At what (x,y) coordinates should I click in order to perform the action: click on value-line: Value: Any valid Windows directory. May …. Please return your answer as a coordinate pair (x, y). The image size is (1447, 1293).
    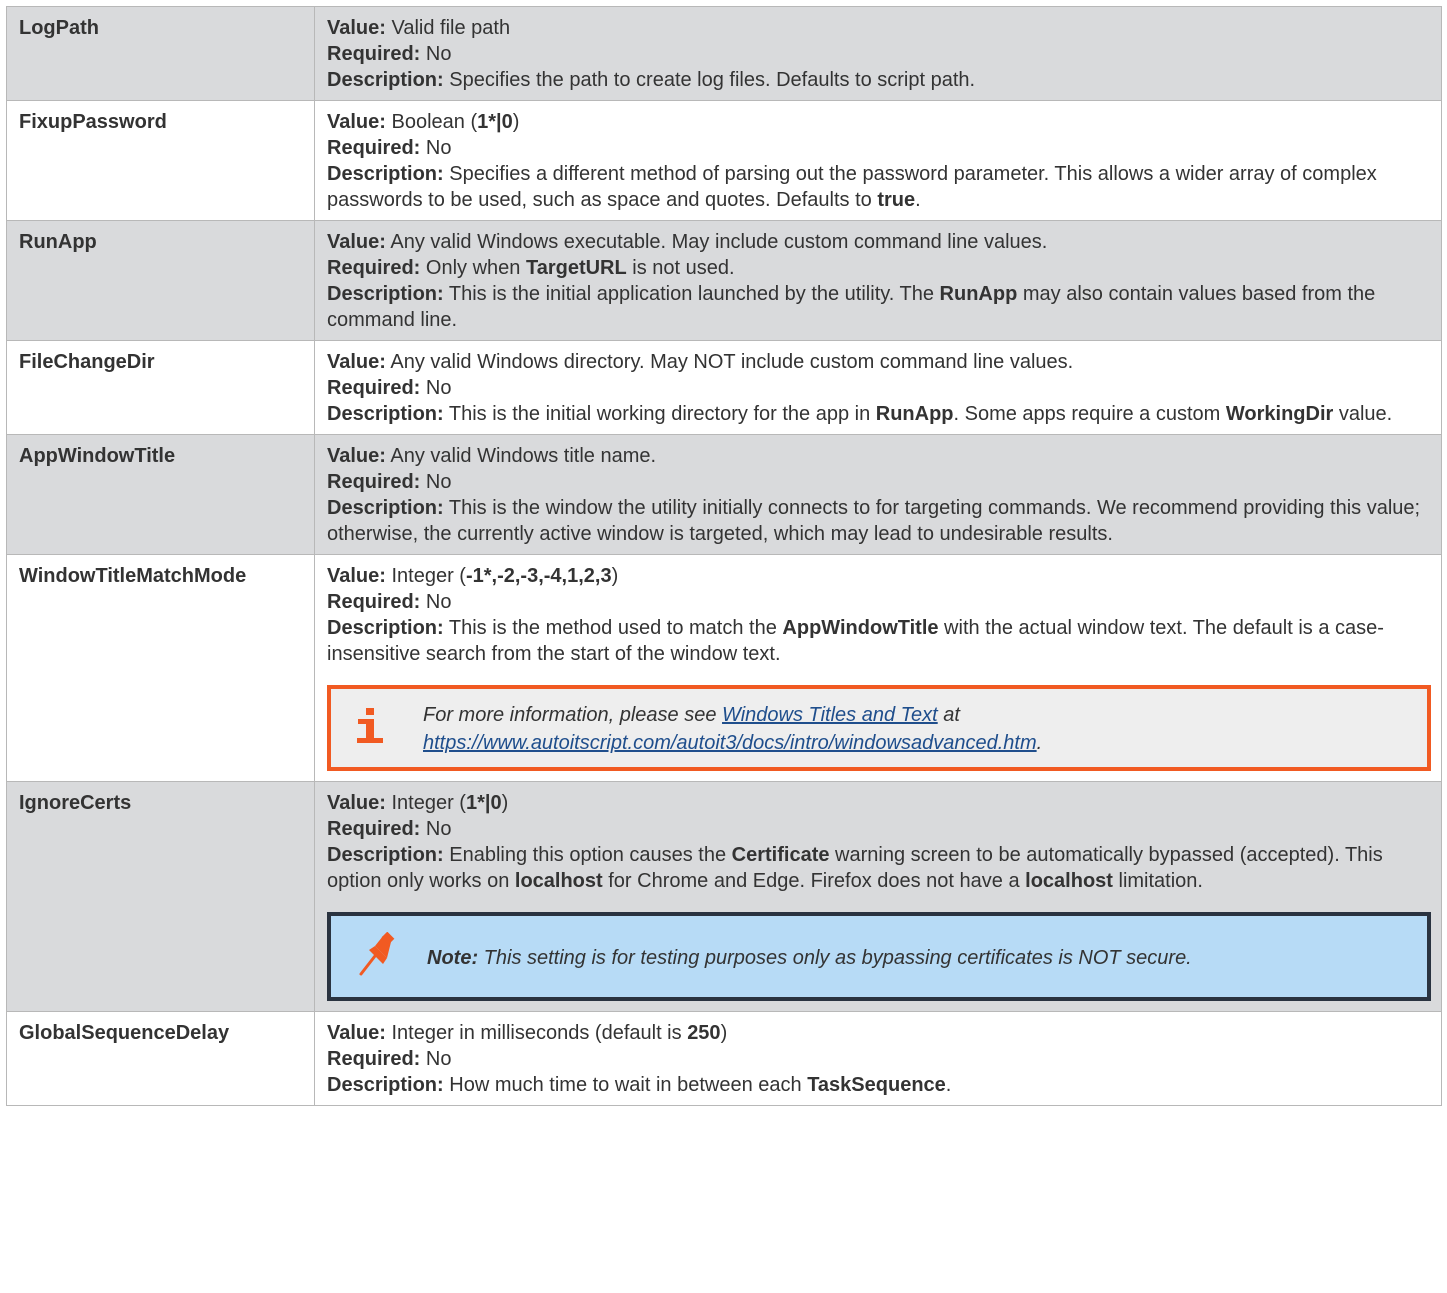
    Looking at the image, I should click on (700, 362).